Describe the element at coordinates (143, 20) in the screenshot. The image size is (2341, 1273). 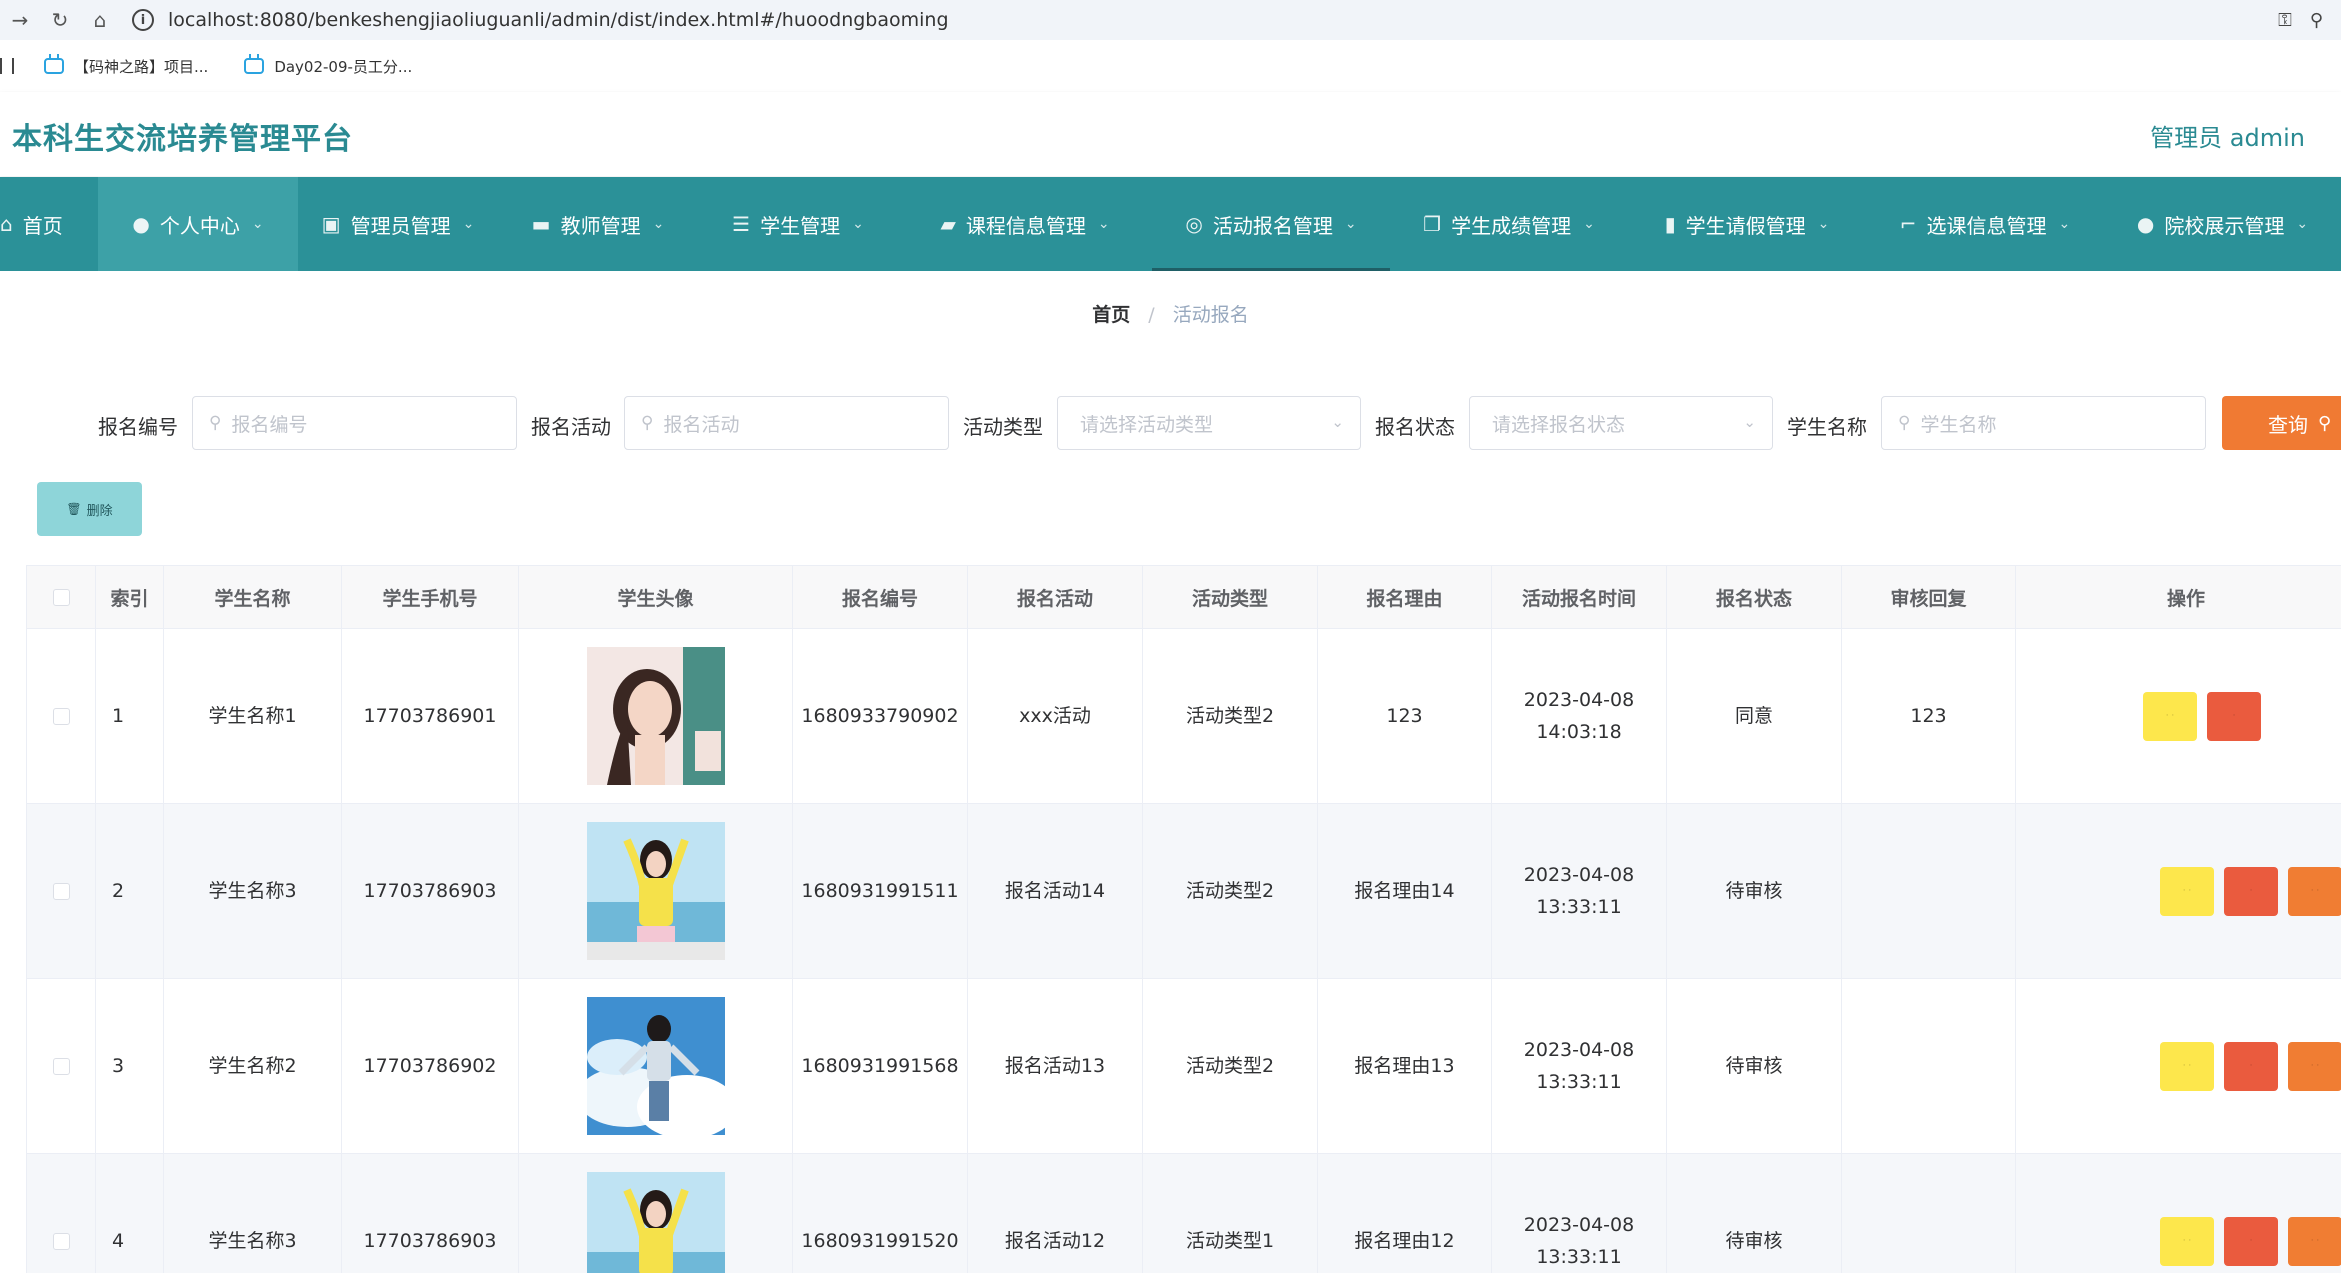
I see `site-info-icon: i` at that location.